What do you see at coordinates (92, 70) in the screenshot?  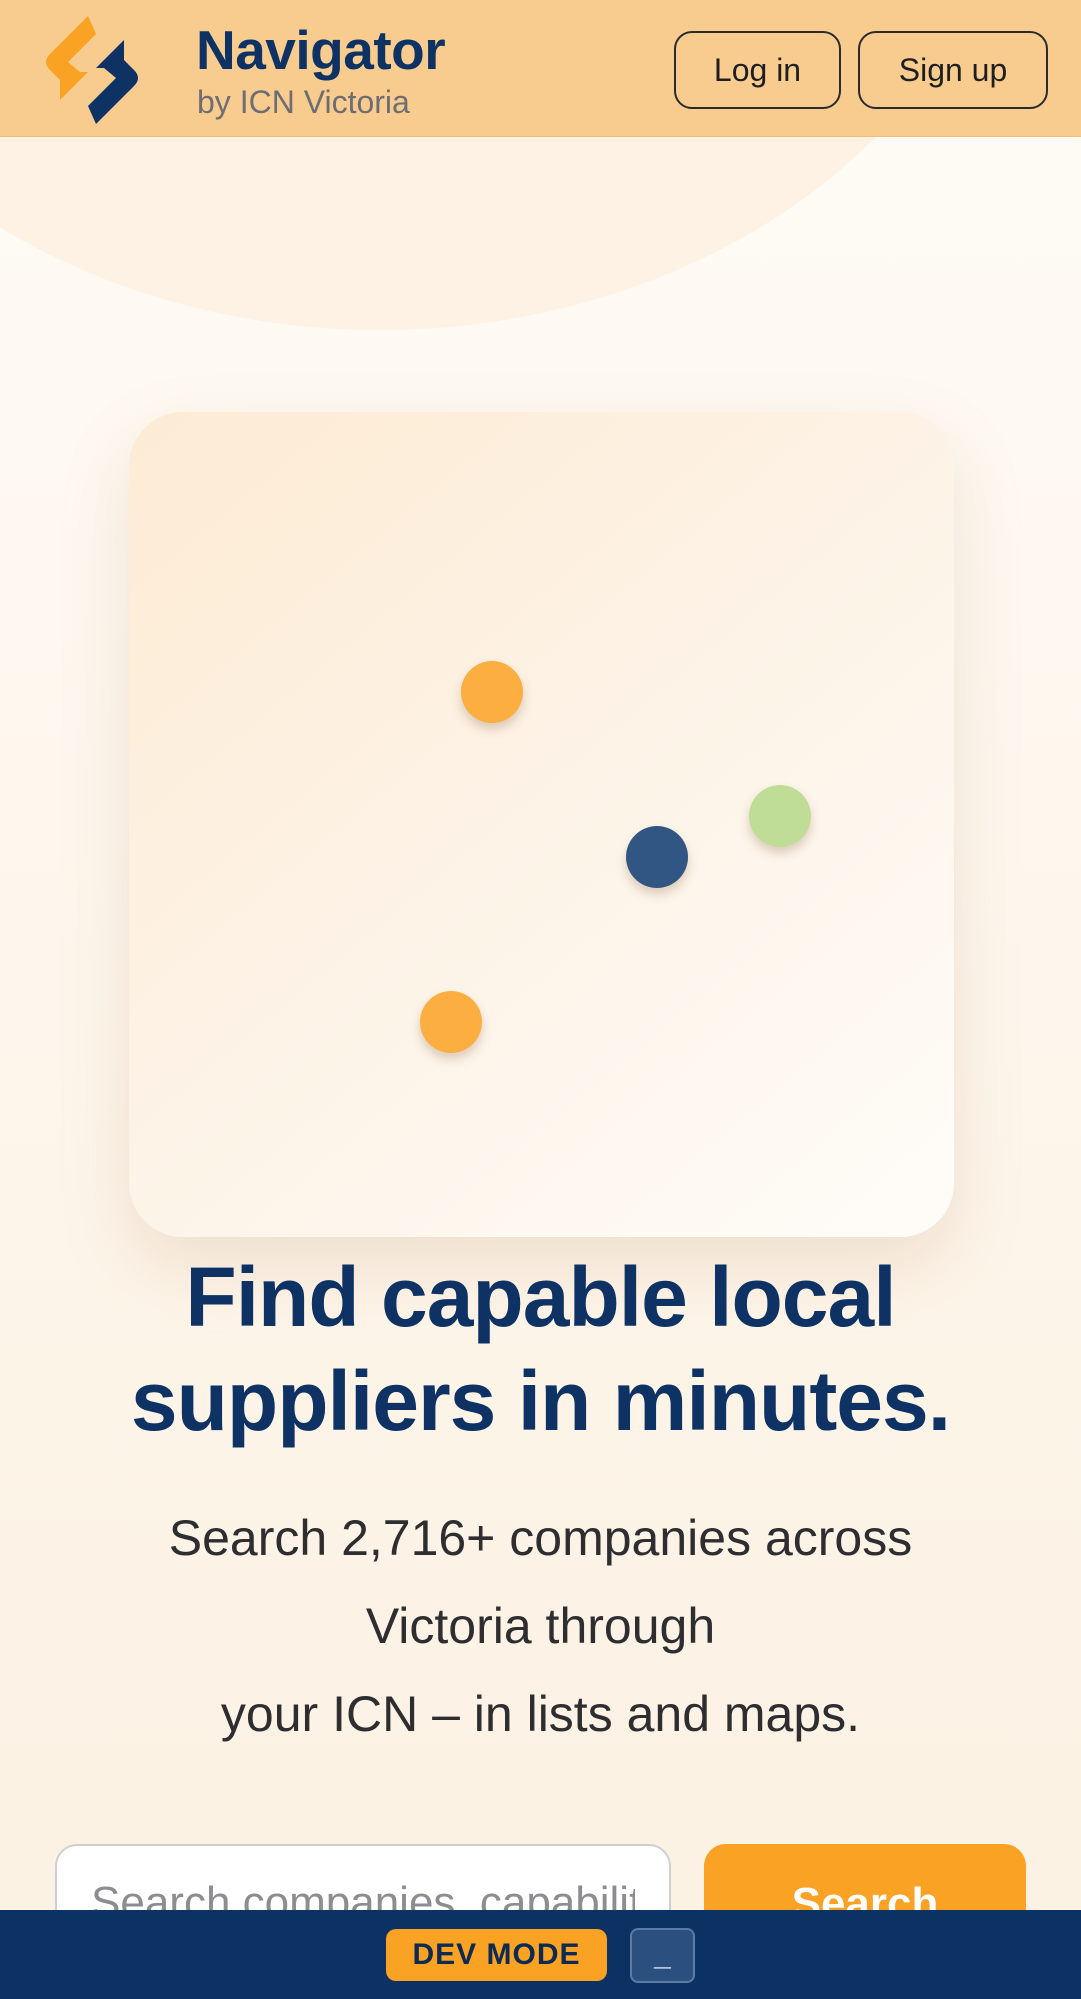 I see `navigator-logo-icon` at bounding box center [92, 70].